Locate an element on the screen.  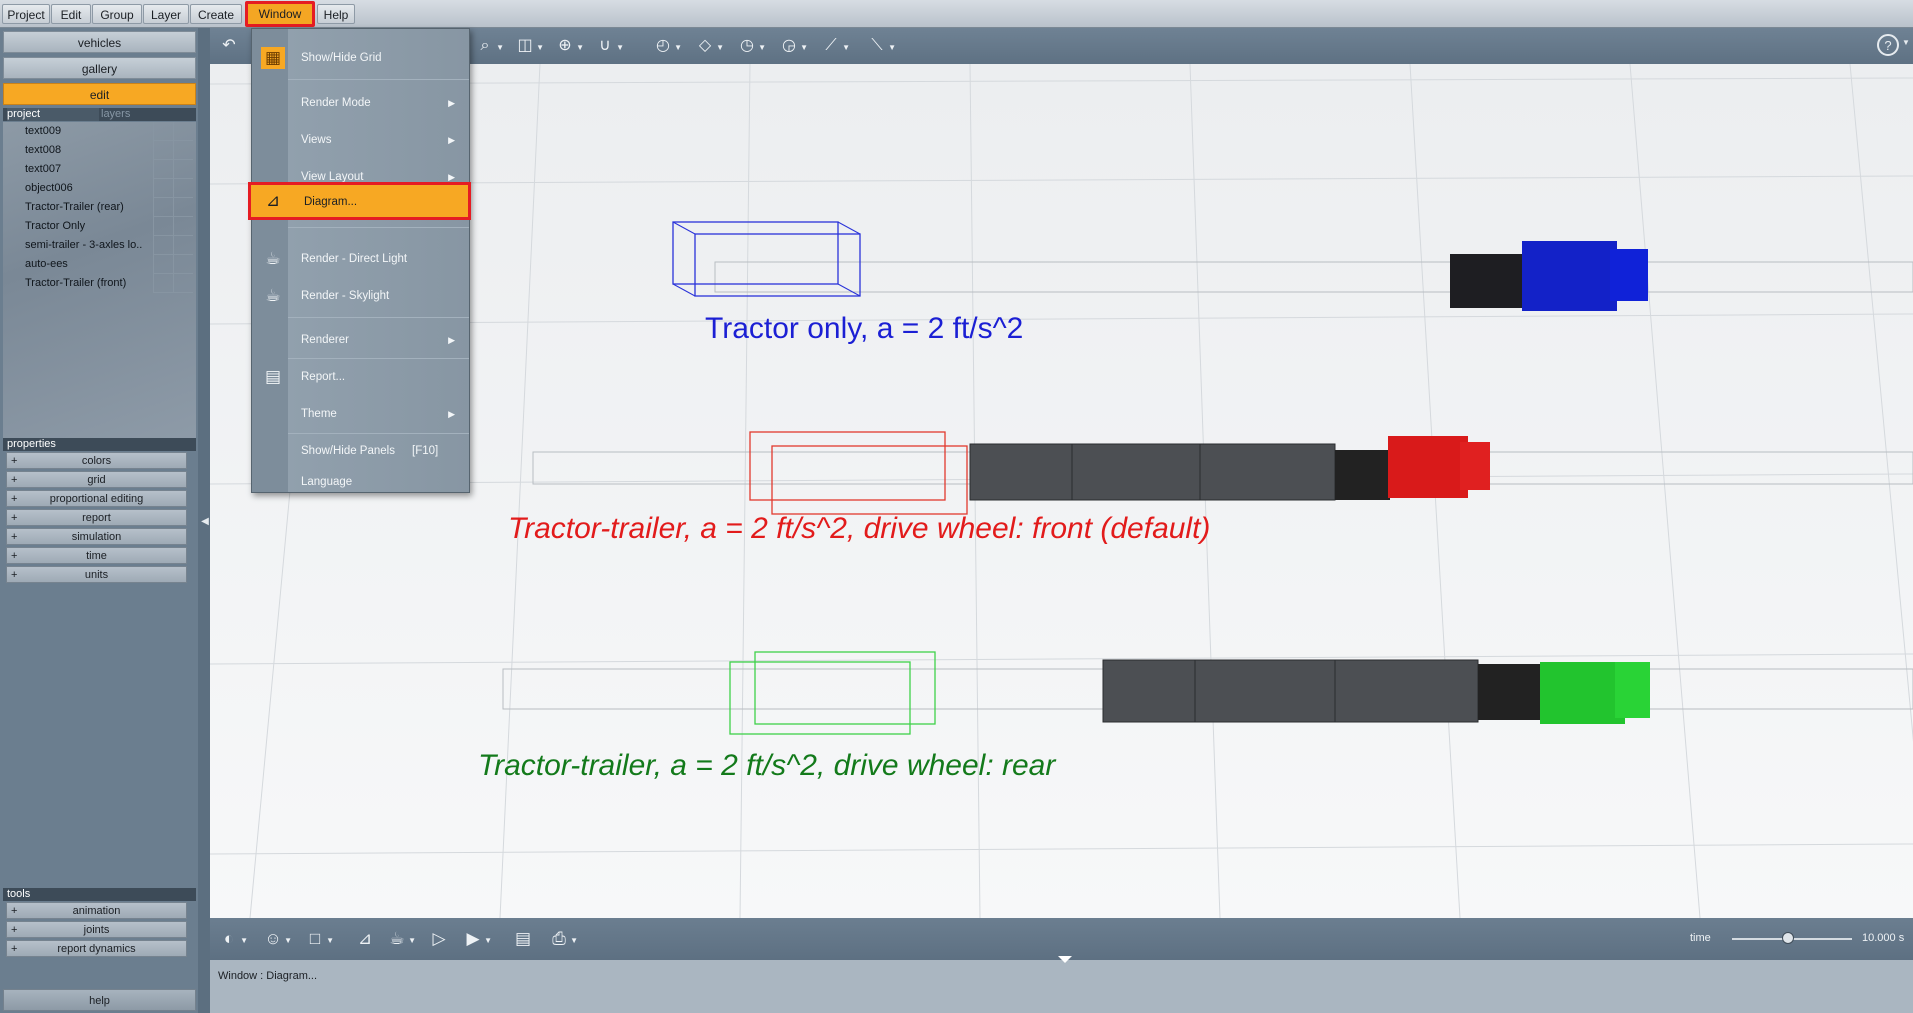
shading-icon: ◐ ▼ is located at coordinates (232, 939).